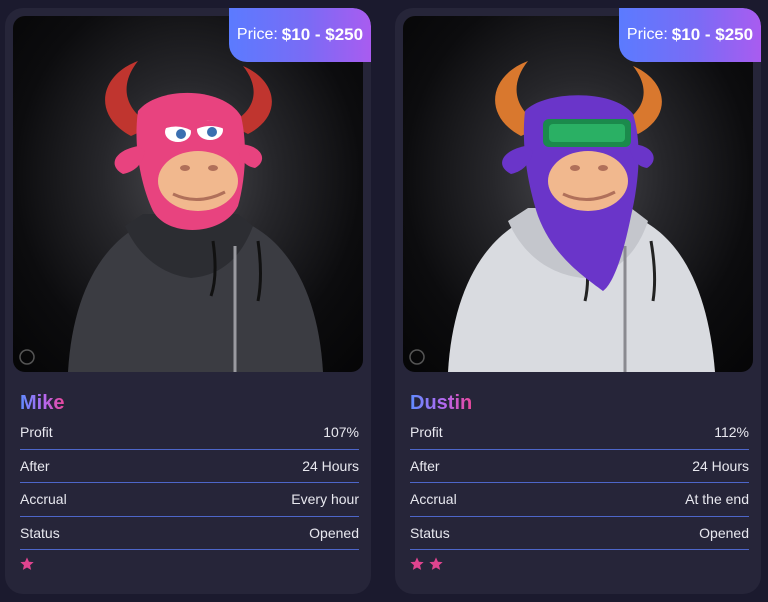  I want to click on stat-row-accrual: Accrual At the end, so click(579, 500).